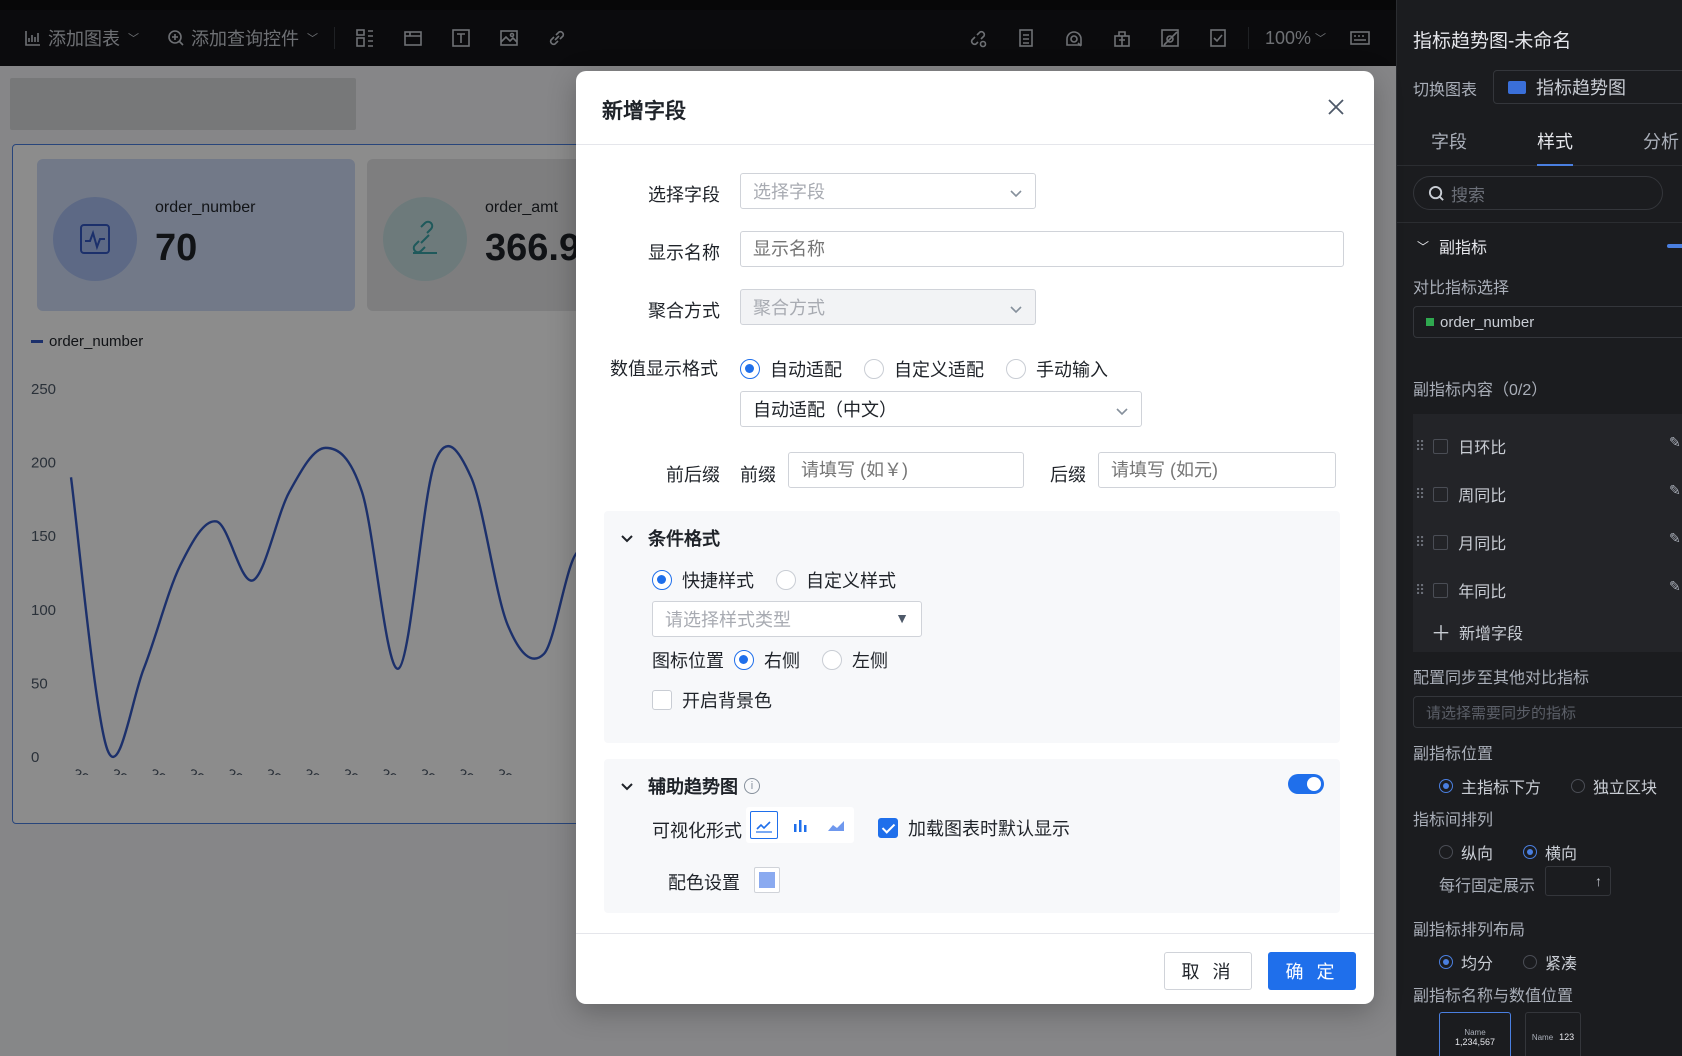 The width and height of the screenshot is (1682, 1056). I want to click on dialog-footer: 取 消 确 定, so click(975, 968).